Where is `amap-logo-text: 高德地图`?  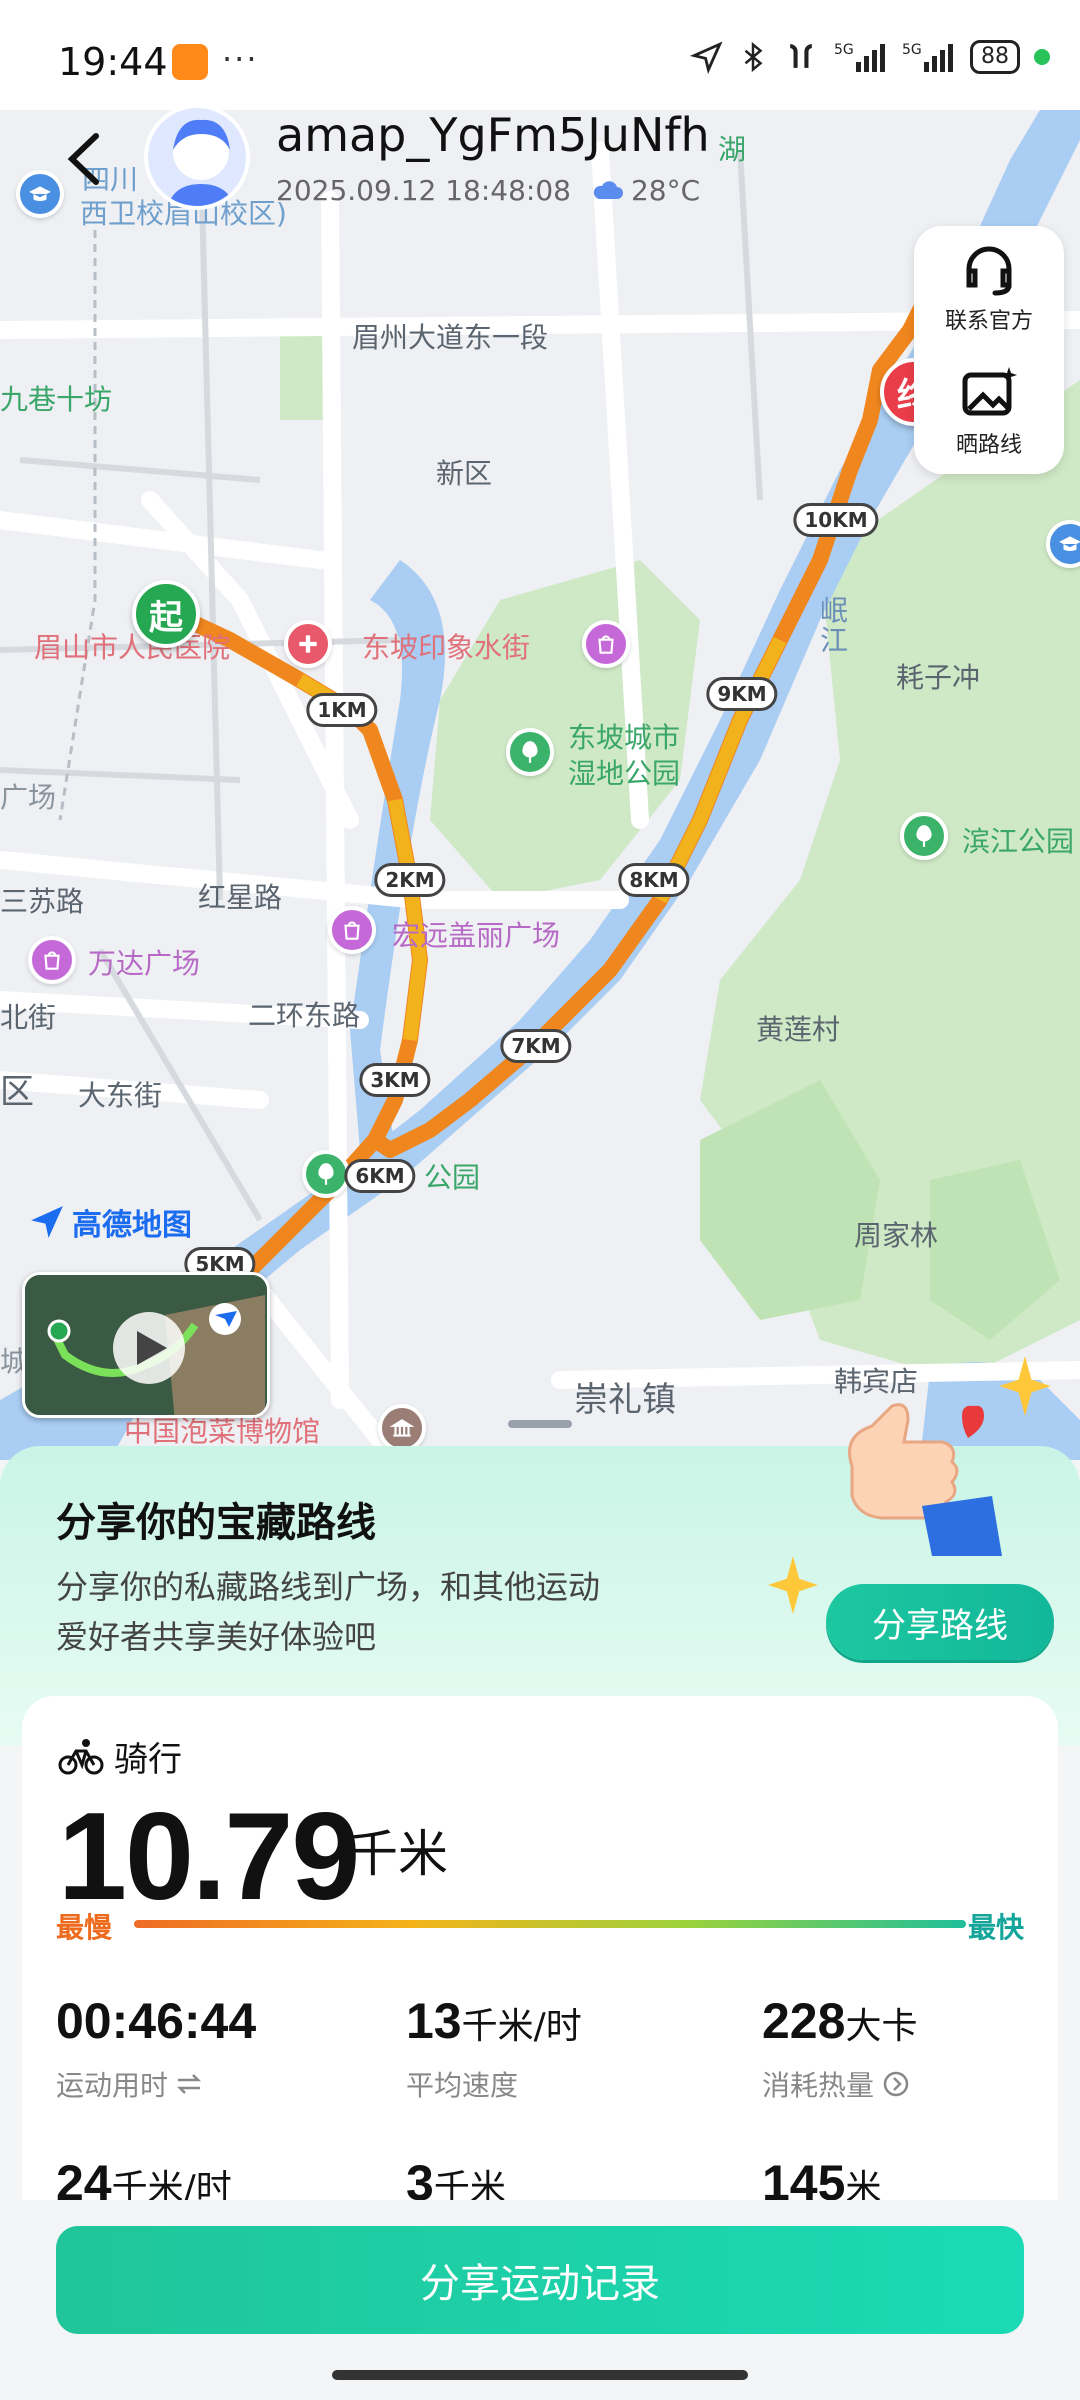 amap-logo-text: 高德地图 is located at coordinates (132, 1225).